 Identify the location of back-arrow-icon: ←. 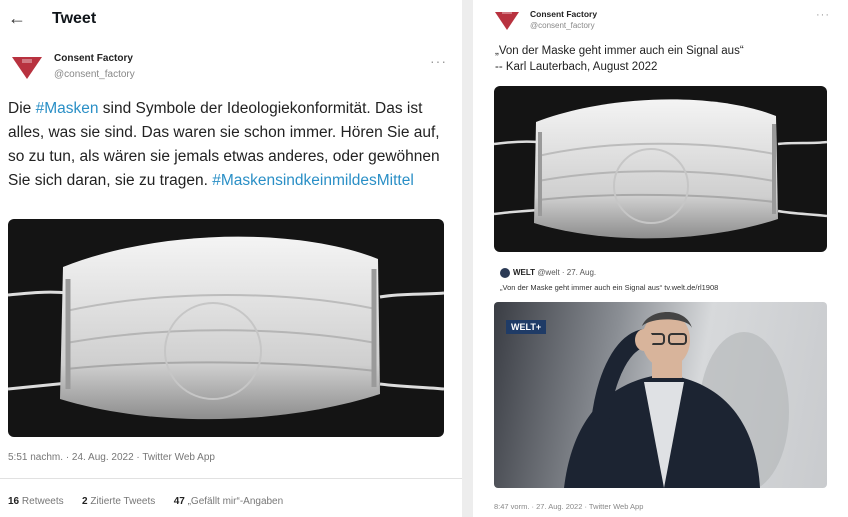
(17, 18).